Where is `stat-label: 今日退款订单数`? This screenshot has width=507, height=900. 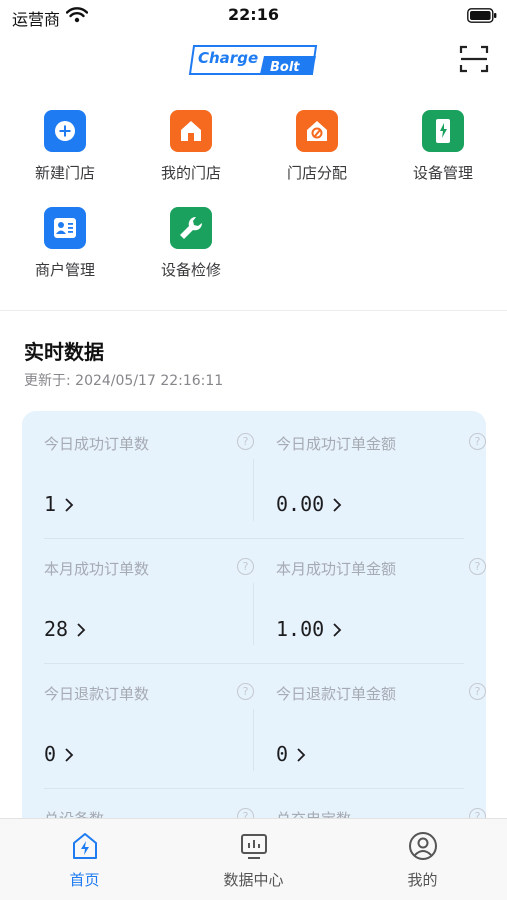 stat-label: 今日退款订单数 is located at coordinates (97, 694).